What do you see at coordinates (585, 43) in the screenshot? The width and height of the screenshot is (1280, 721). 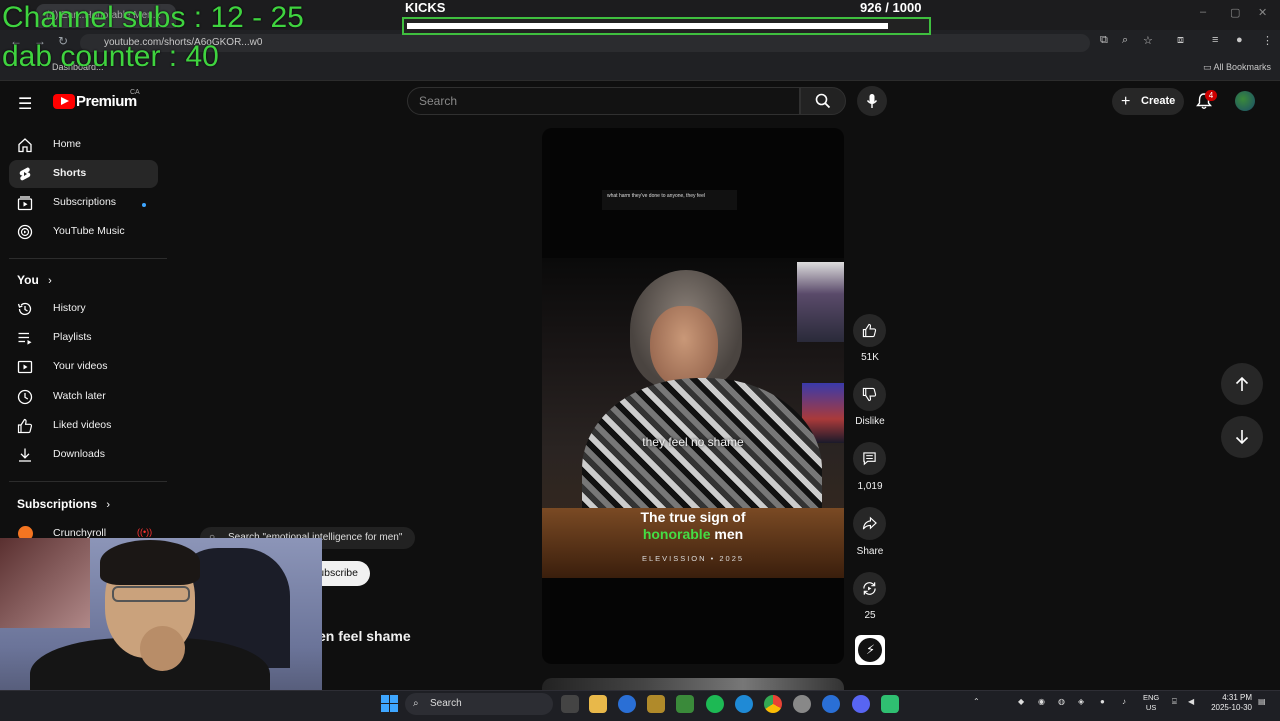 I see `address-bar: youtube.com/shorts/A6oGKOR...w0` at bounding box center [585, 43].